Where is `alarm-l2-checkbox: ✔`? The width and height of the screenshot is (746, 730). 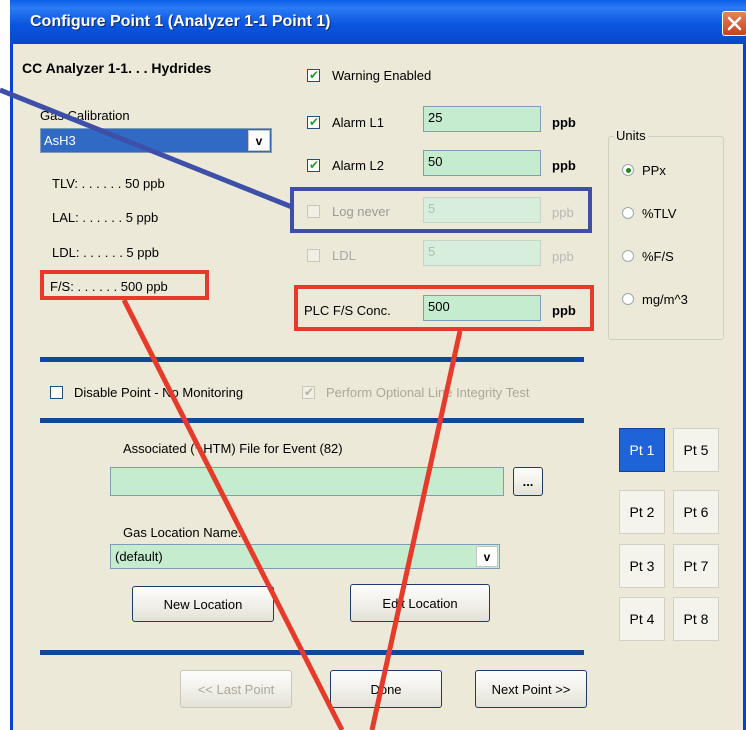 alarm-l2-checkbox: ✔ is located at coordinates (313, 165).